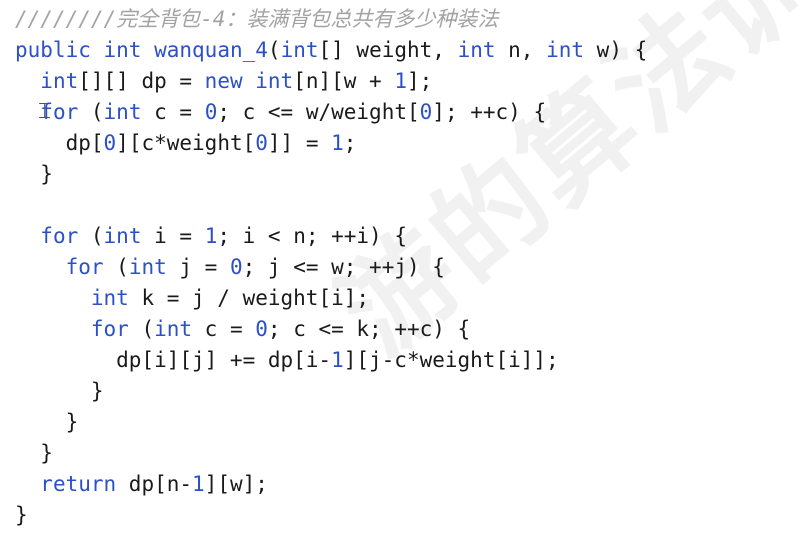 The image size is (806, 542). Describe the element at coordinates (420, 81) in the screenshot. I see `code-text: ];` at that location.